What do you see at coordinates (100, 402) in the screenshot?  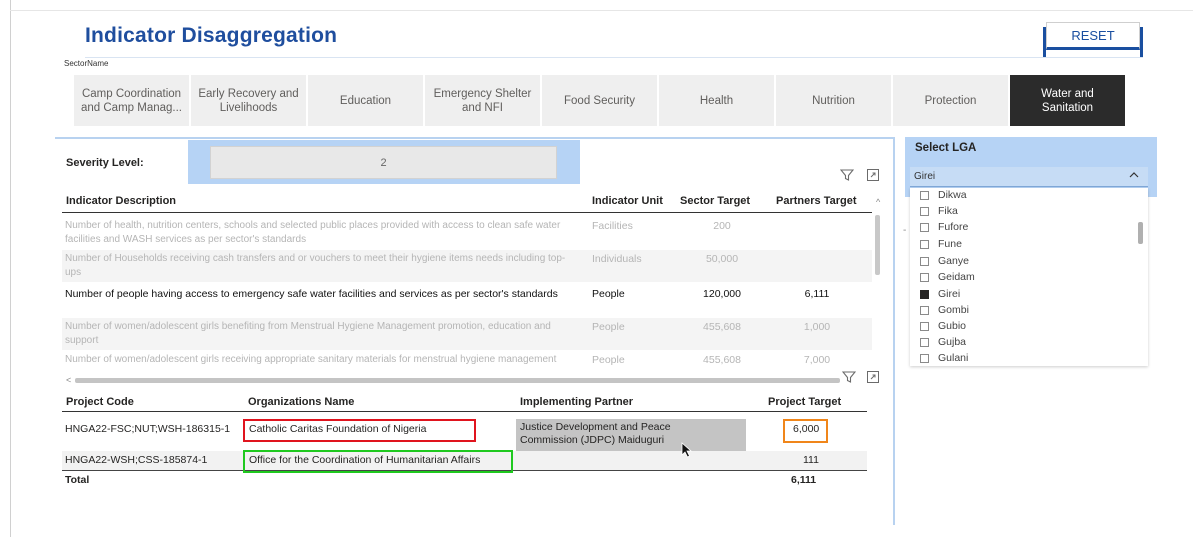 I see `col-header-project-code: Project Code` at bounding box center [100, 402].